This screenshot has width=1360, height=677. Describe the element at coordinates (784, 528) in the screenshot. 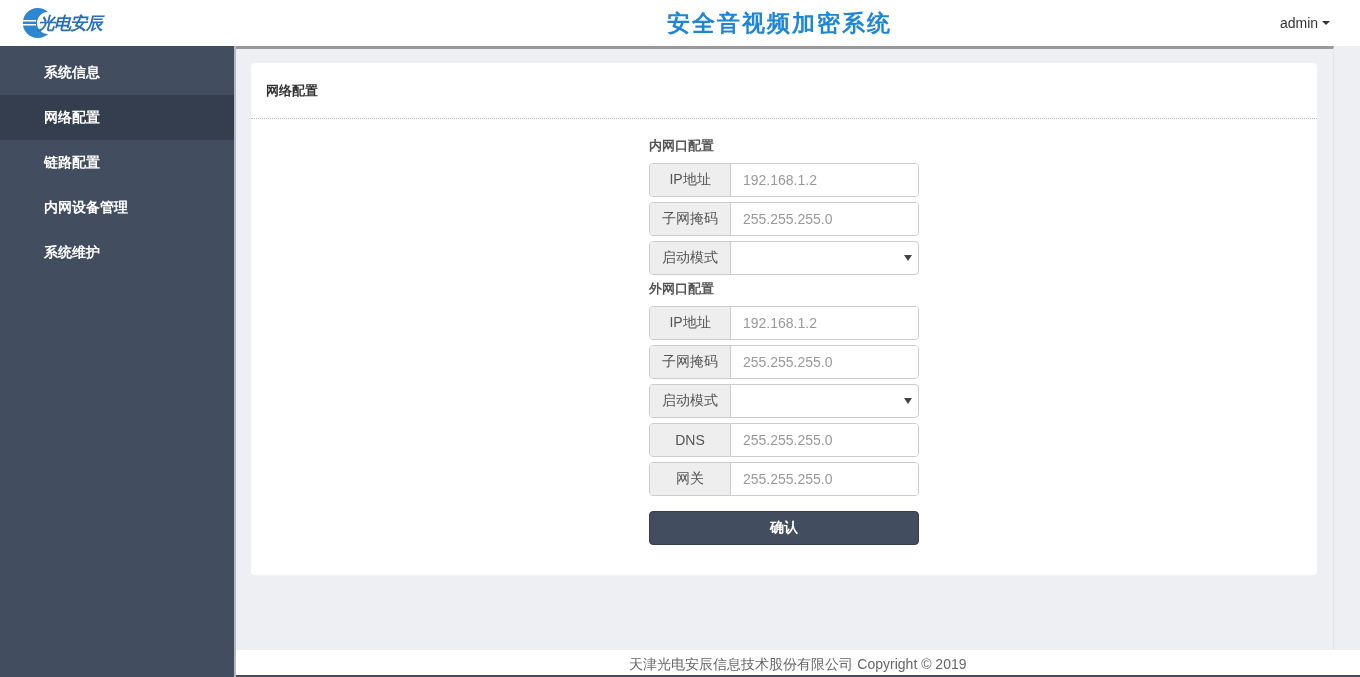

I see `confirm-button: 确认` at that location.